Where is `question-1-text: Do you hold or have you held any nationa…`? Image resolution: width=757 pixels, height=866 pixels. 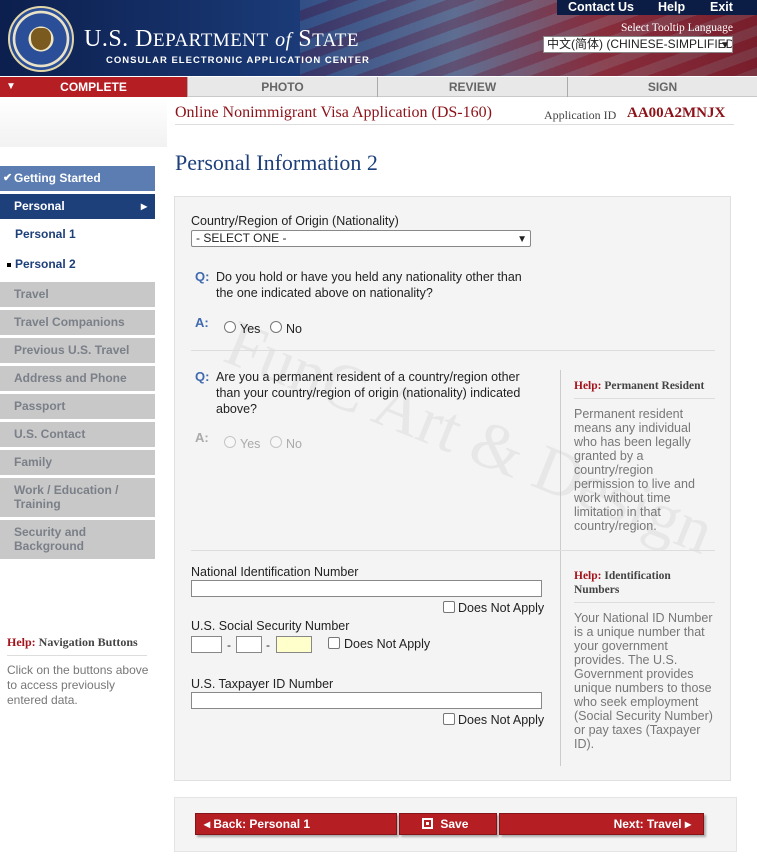
question-1-text: Do you hold or have you held any nationa… is located at coordinates (369, 285).